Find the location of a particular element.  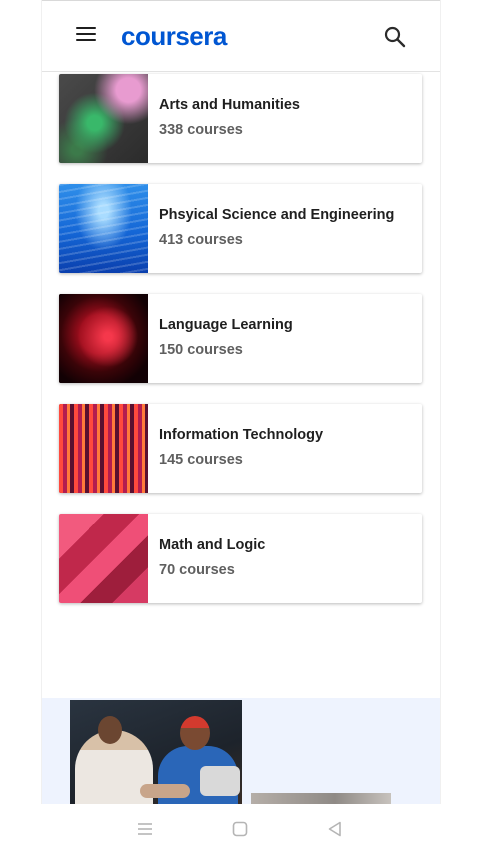

promo-photo is located at coordinates (156, 752).